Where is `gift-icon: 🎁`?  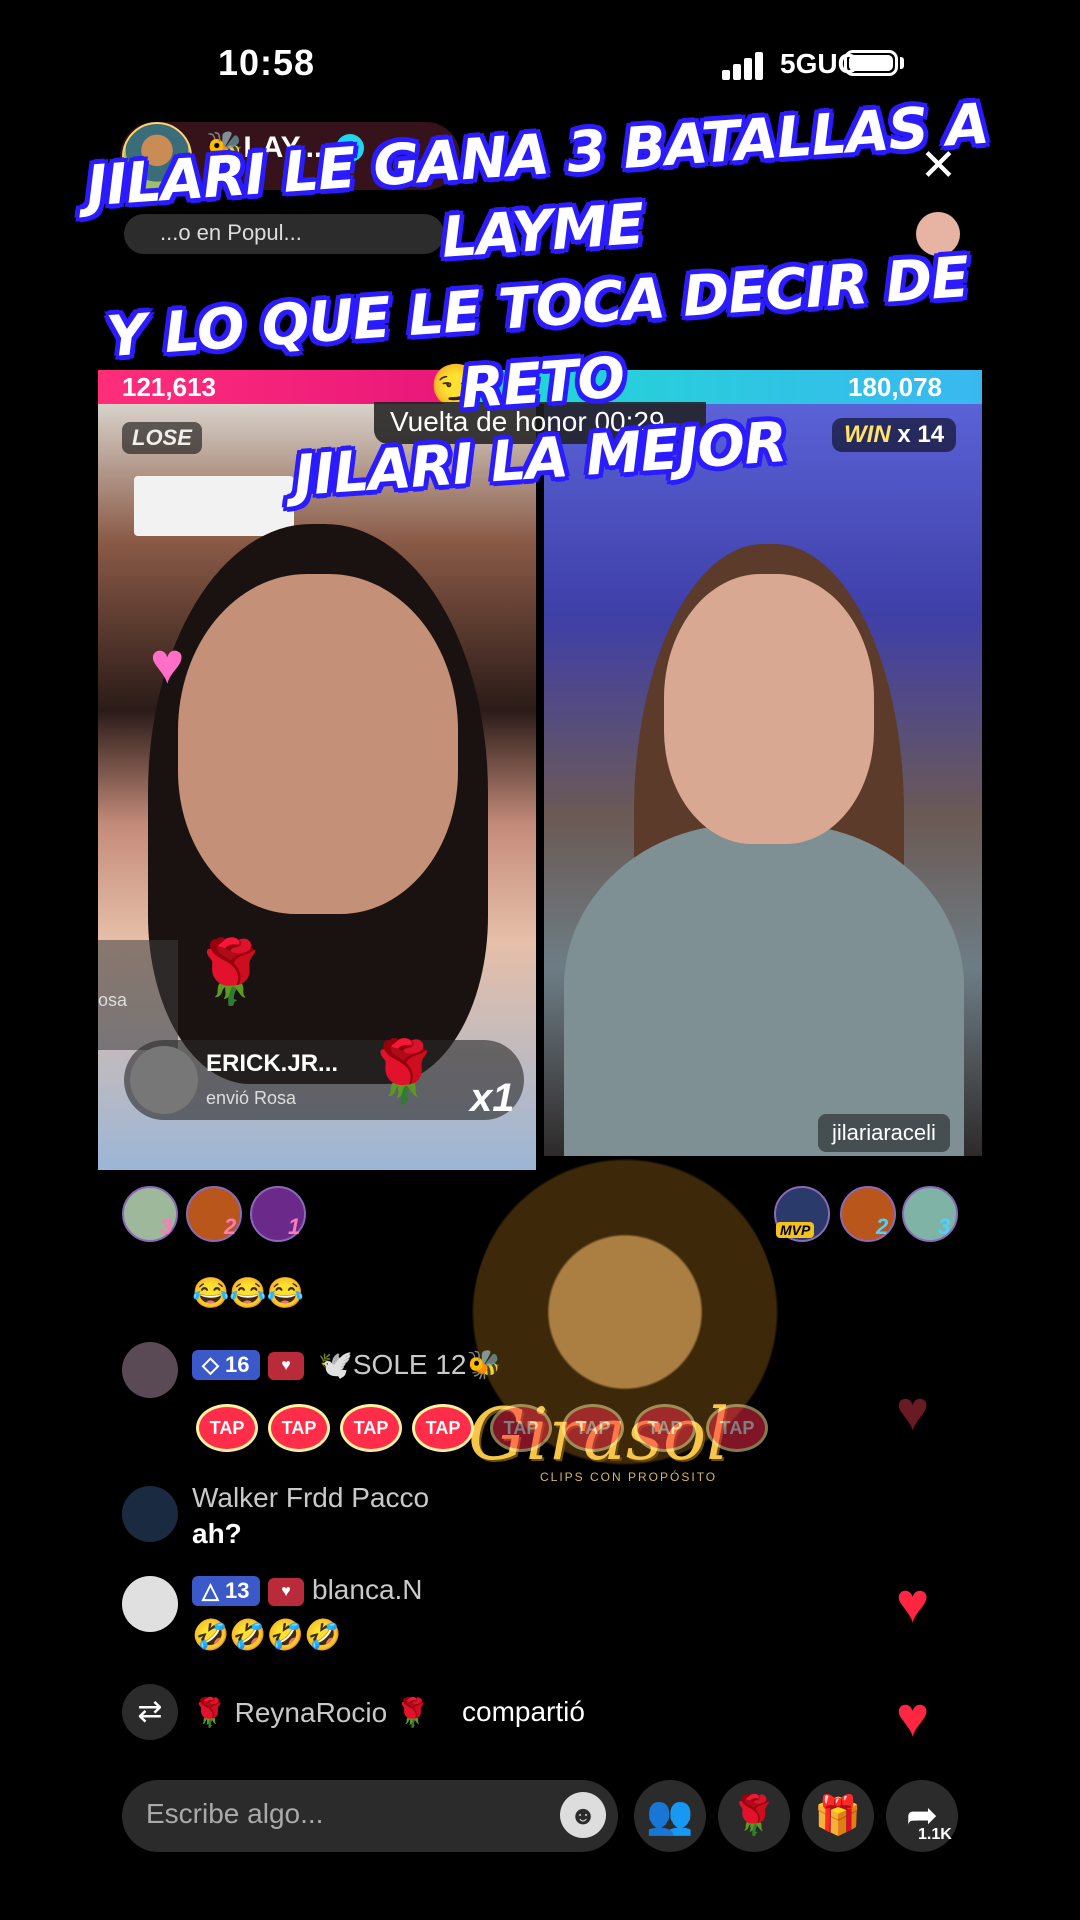
gift-icon: 🎁 is located at coordinates (838, 1816).